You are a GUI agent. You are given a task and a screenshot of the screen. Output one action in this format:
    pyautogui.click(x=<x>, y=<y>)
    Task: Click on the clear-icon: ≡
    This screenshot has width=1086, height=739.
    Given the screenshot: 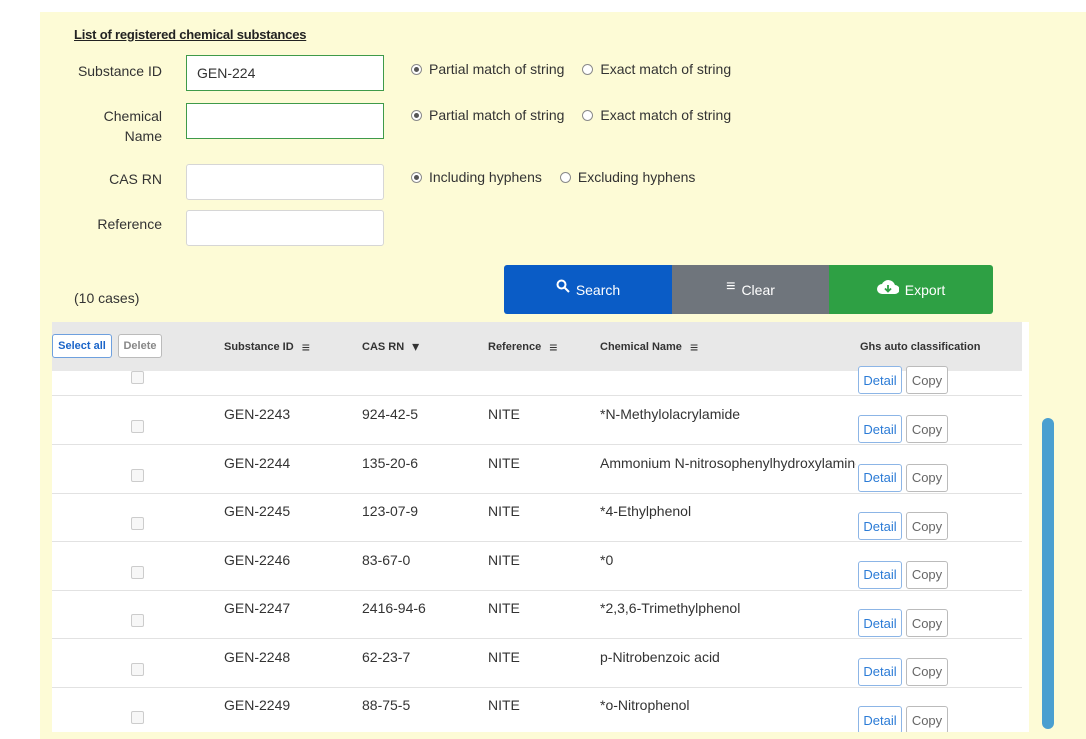 What is the action you would take?
    pyautogui.click(x=731, y=286)
    